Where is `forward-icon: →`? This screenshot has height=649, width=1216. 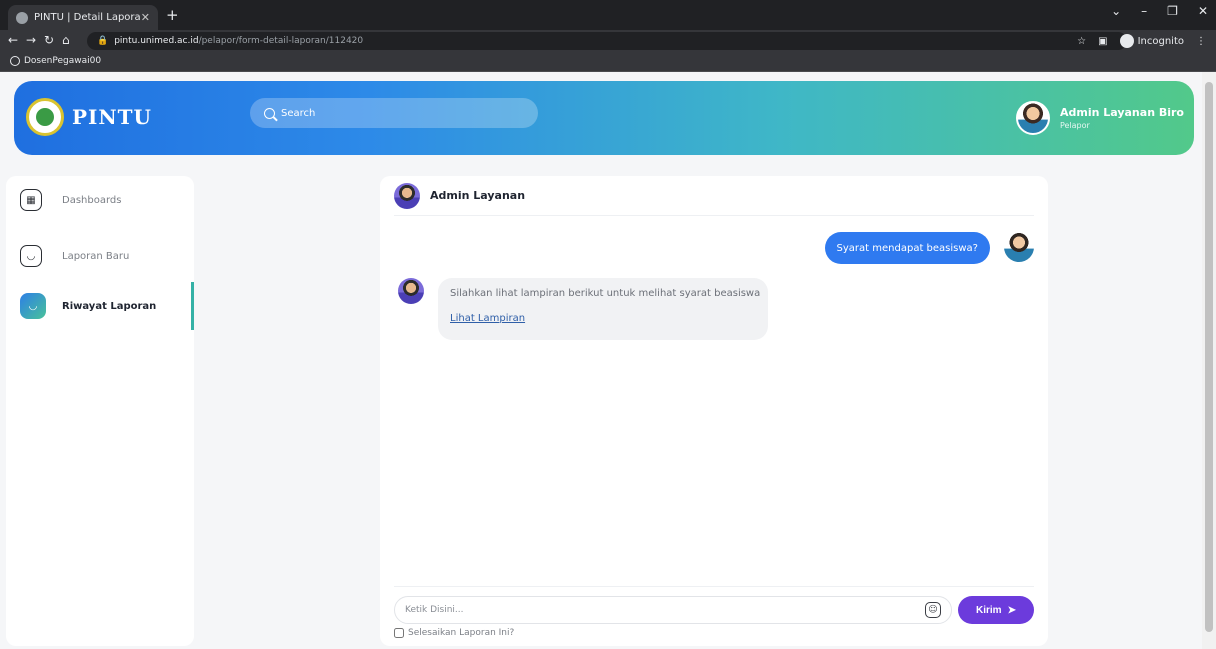
forward-icon: → is located at coordinates (31, 40).